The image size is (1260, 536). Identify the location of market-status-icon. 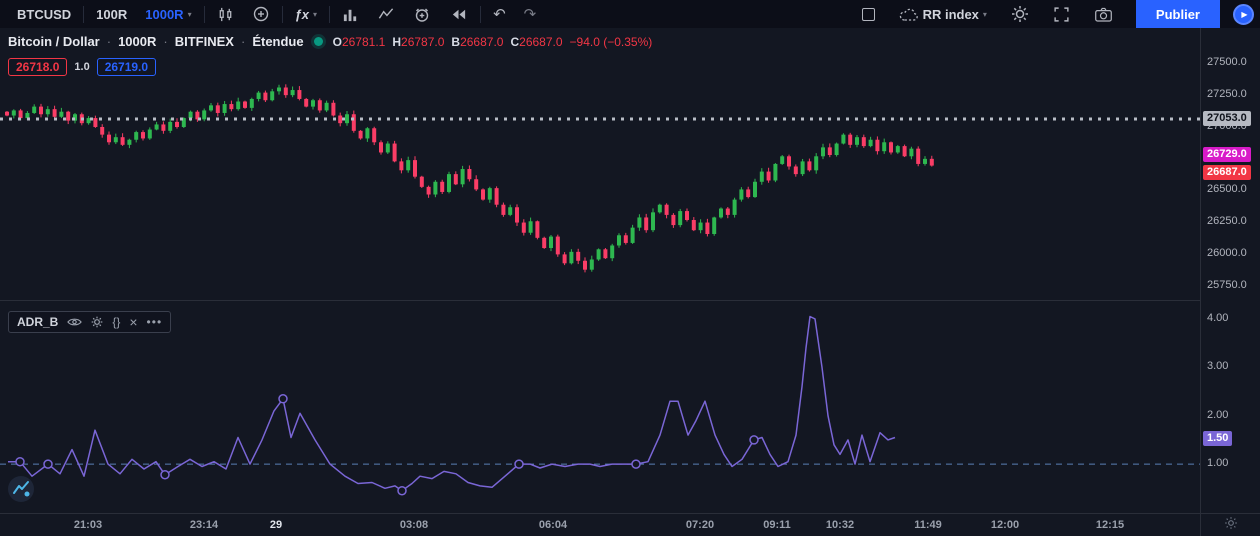
(318, 41).